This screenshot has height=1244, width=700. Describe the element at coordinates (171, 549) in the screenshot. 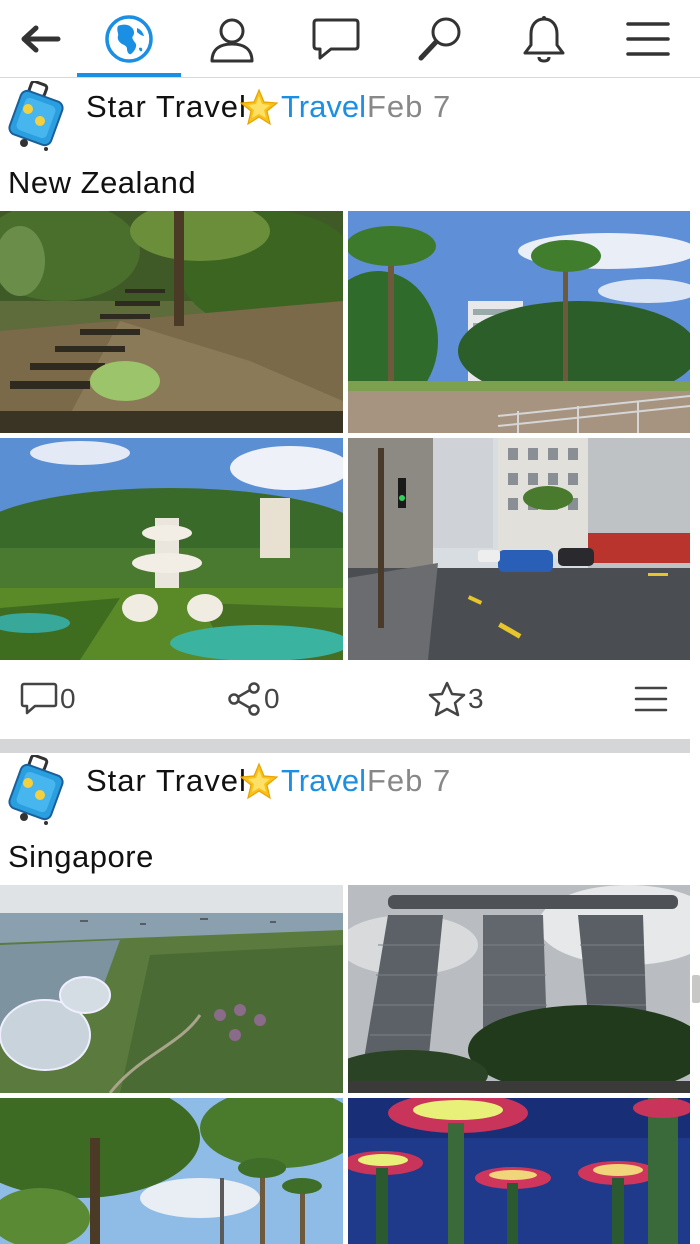

I see `photo-fountain-garden` at that location.